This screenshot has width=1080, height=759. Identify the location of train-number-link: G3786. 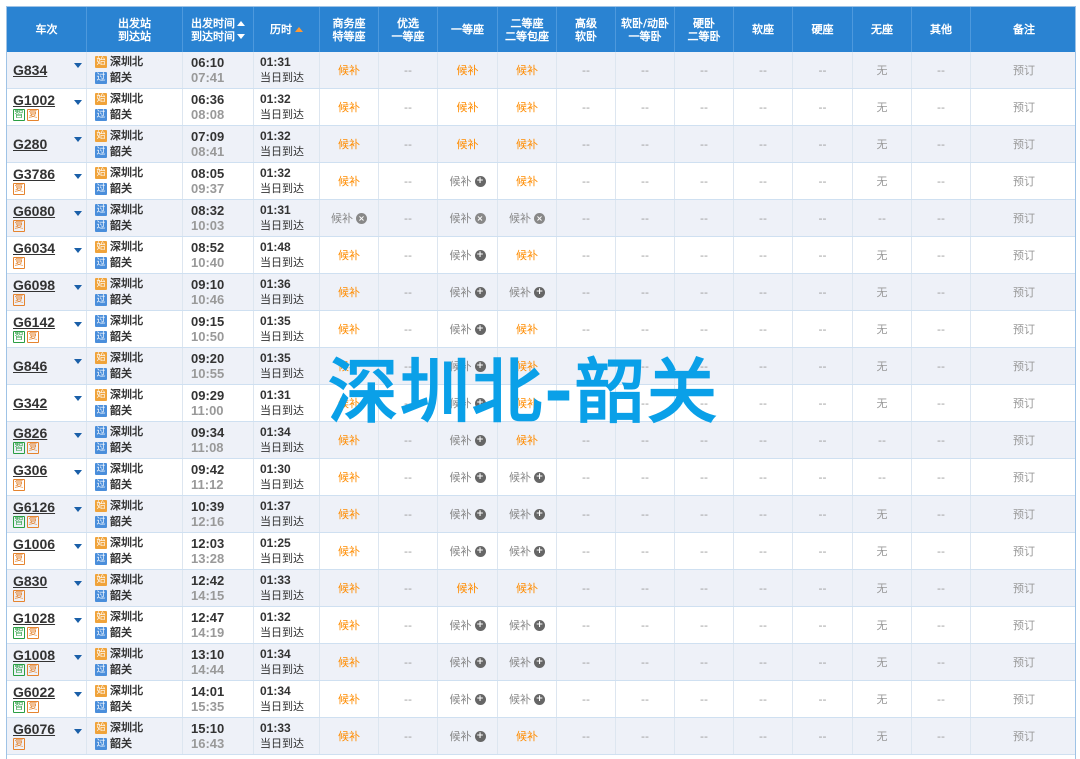
(34, 174).